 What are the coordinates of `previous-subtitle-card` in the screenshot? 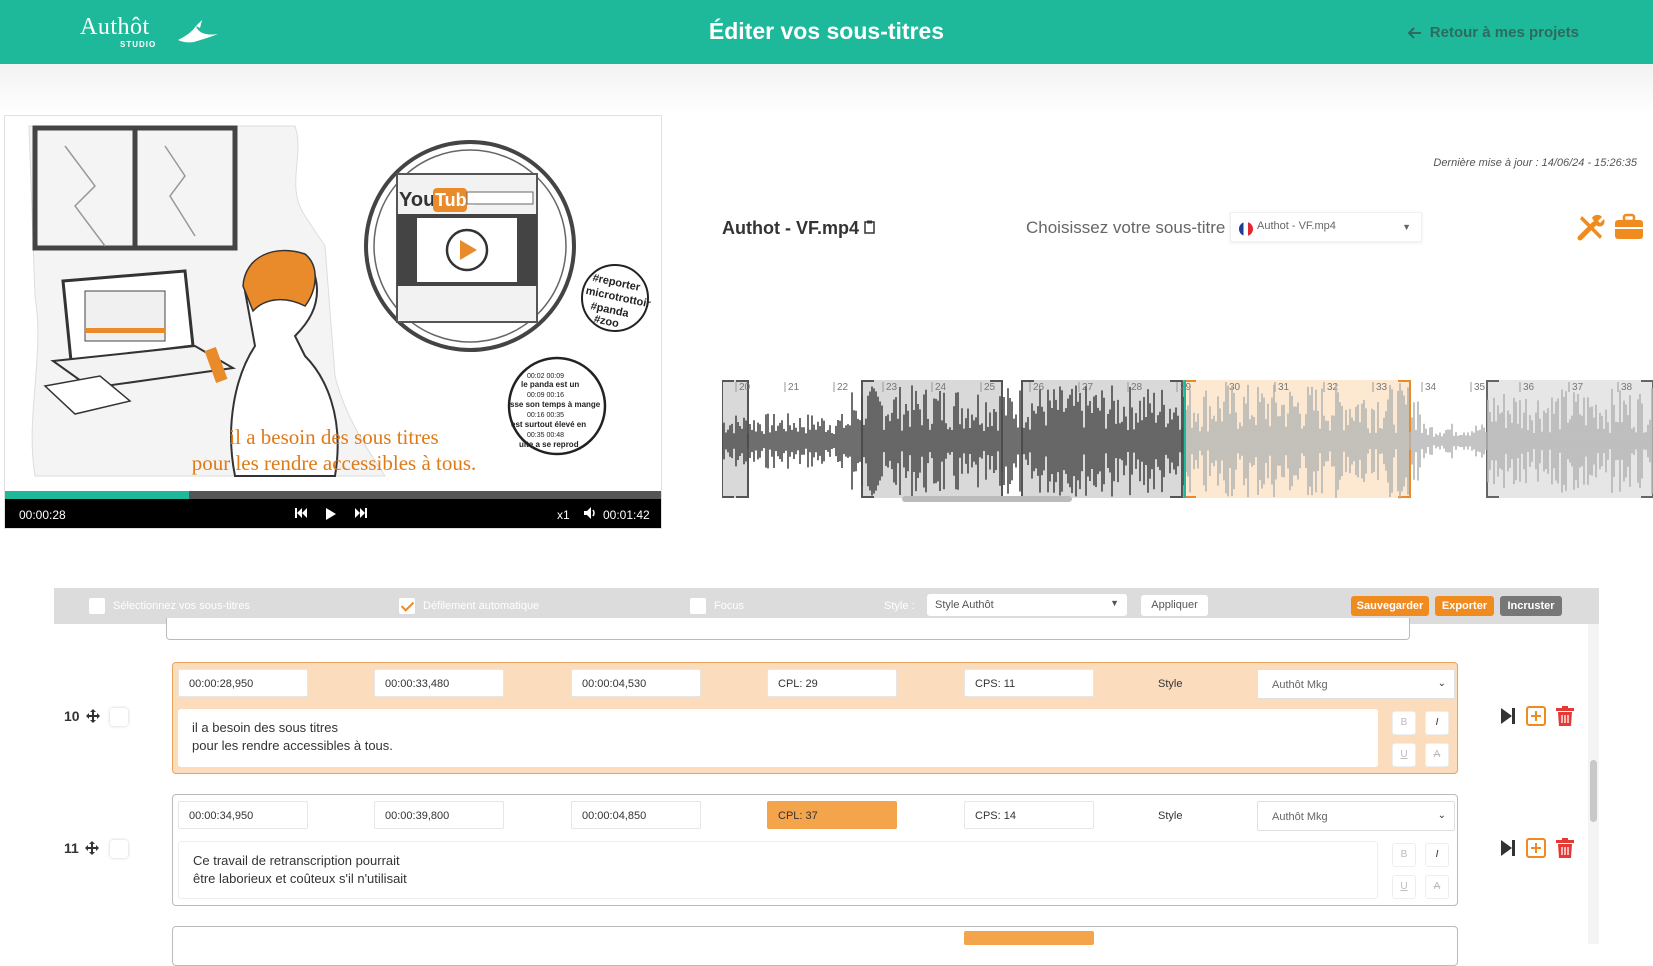 It's located at (788, 629).